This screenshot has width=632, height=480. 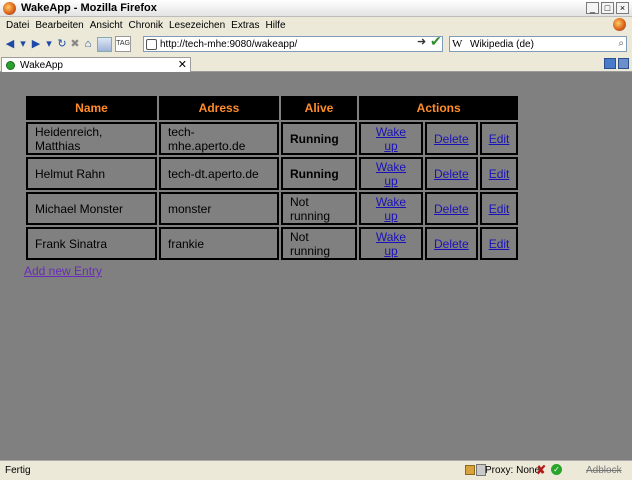 What do you see at coordinates (91, 173) in the screenshot?
I see `cell-name: Helmut Rahn` at bounding box center [91, 173].